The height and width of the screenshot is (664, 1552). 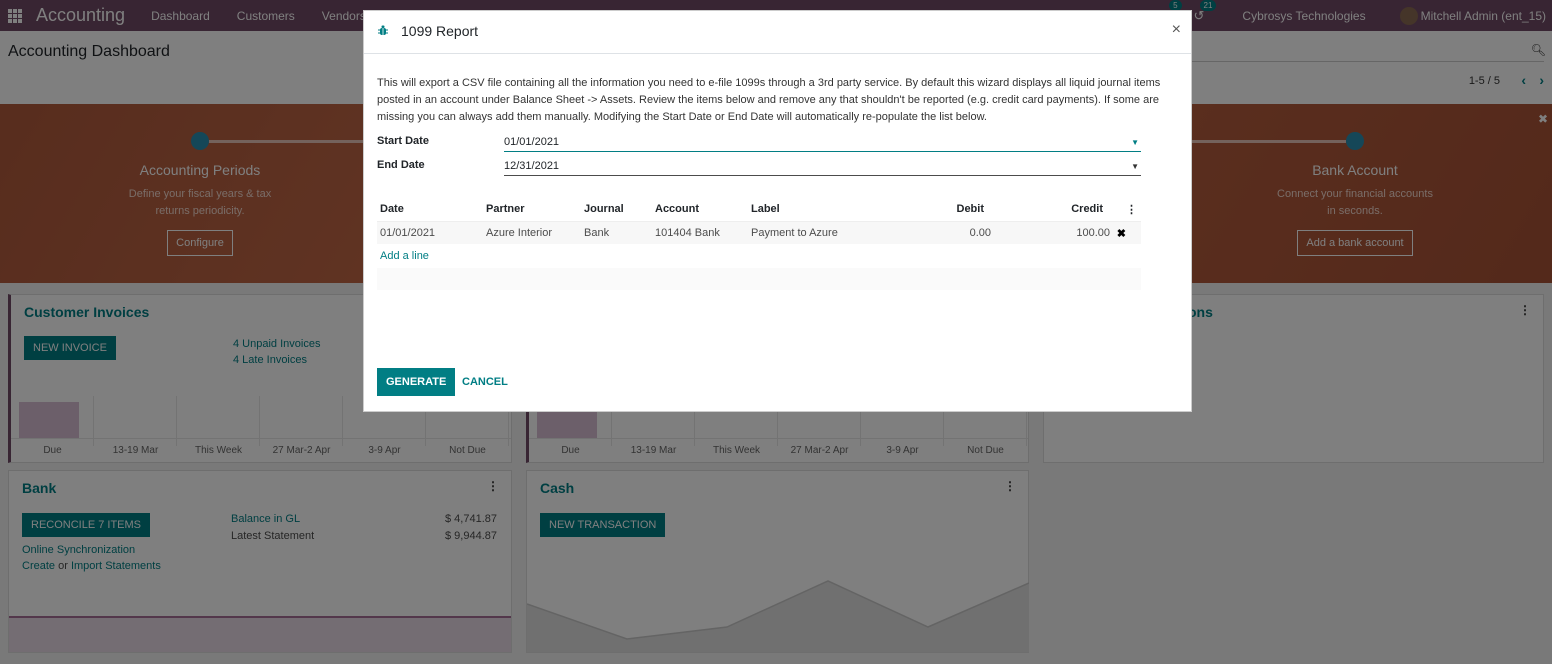 I want to click on add-line-link: Add a line, so click(x=404, y=256).